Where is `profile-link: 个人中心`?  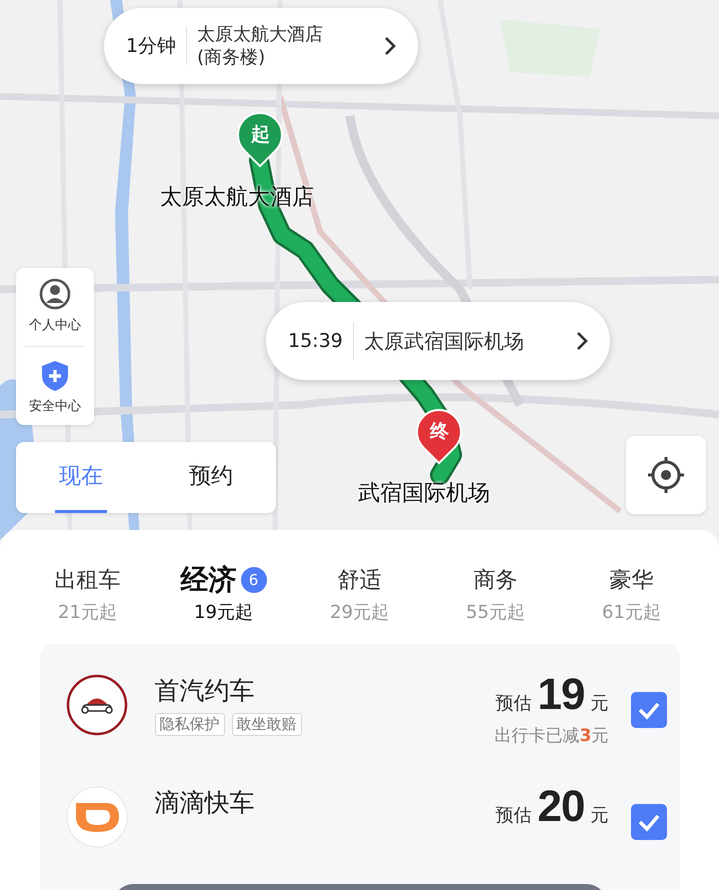 profile-link: 个人中心 is located at coordinates (55, 325).